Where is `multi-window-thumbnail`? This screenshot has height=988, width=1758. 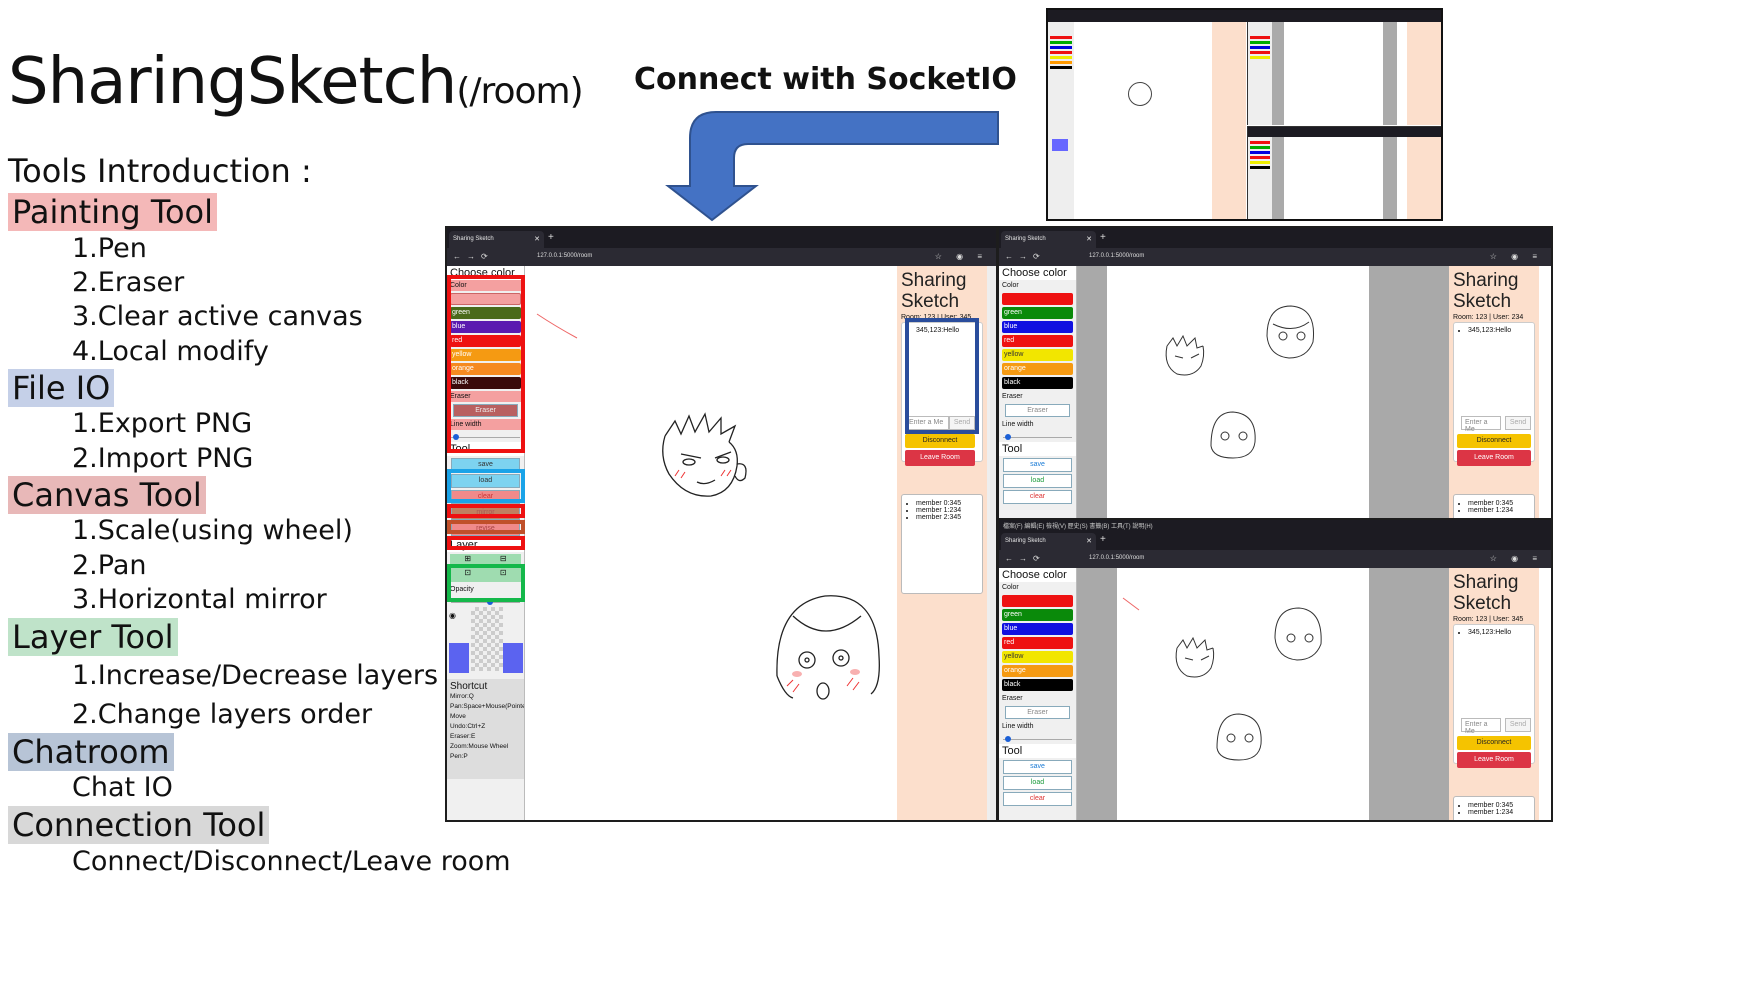
multi-window-thumbnail is located at coordinates (1244, 114).